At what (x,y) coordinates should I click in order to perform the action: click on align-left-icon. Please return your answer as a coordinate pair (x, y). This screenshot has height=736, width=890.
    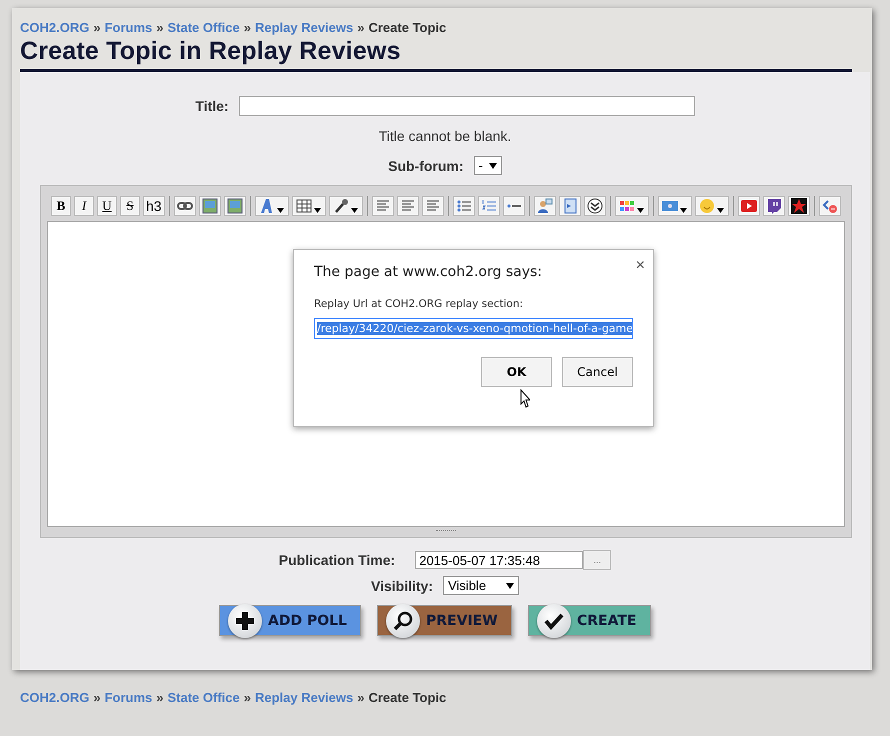
    Looking at the image, I should click on (383, 206).